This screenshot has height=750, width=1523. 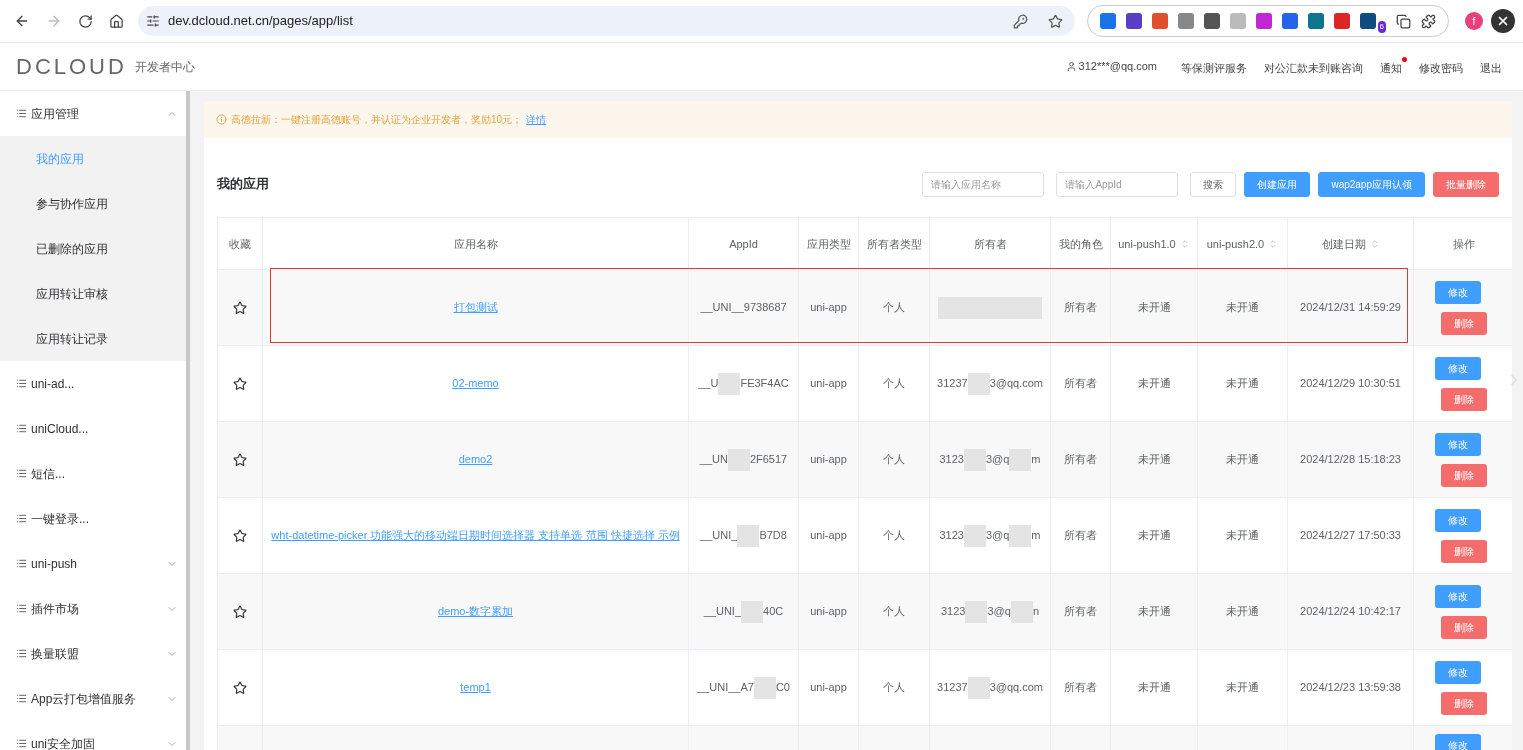 I want to click on user-email: 312***@qq.com, so click(x=1117, y=66).